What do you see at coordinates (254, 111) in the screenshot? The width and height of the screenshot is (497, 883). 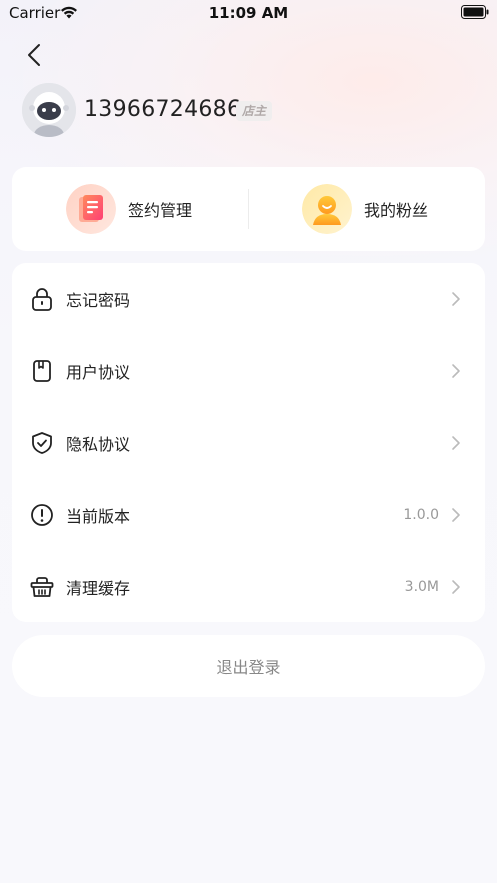 I see `role-badge: 店主` at bounding box center [254, 111].